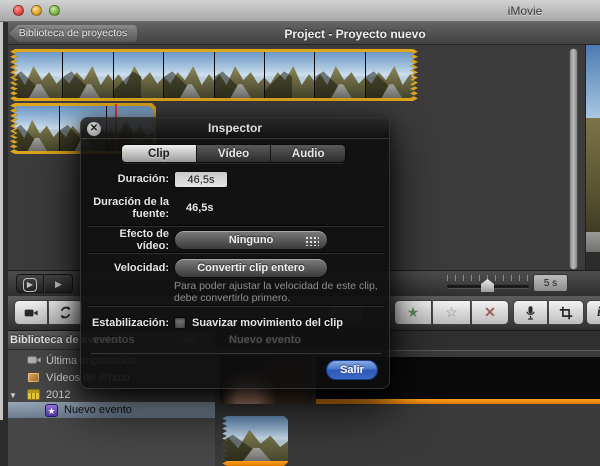 Image resolution: width=600 pixels, height=466 pixels. I want to click on source-duration-value: 46,5s, so click(200, 208).